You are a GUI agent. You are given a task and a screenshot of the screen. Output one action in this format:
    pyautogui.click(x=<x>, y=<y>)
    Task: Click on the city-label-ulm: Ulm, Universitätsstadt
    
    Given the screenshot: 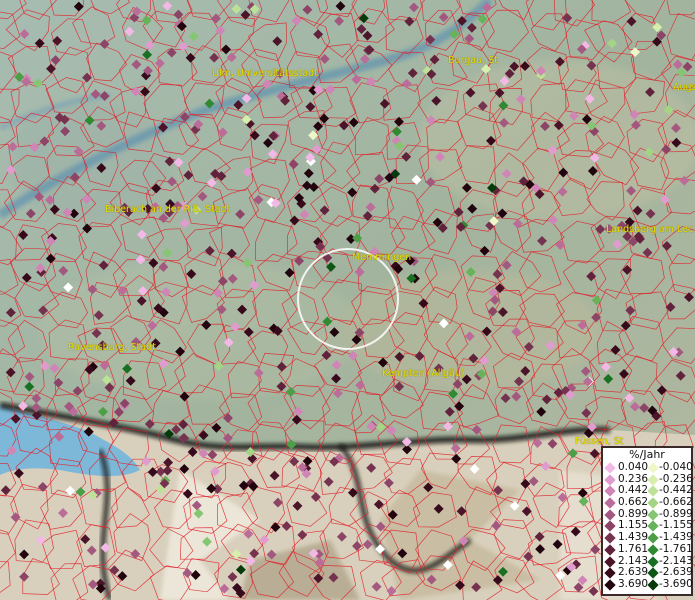 What is the action you would take?
    pyautogui.click(x=265, y=73)
    